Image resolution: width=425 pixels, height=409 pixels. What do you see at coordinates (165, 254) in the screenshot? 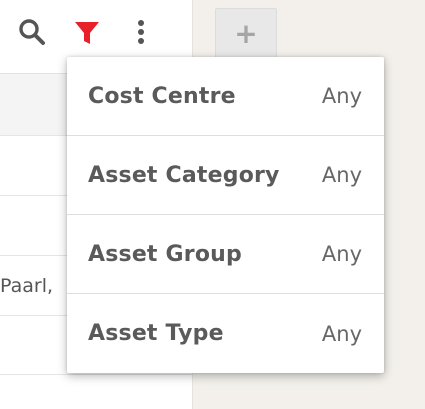
I see `filter-item-label: Asset Group` at bounding box center [165, 254].